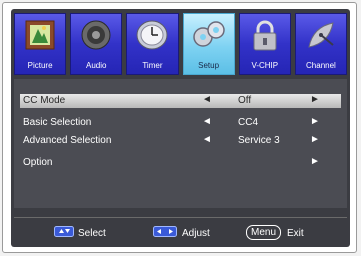 This screenshot has width=361, height=256. Describe the element at coordinates (44, 100) in the screenshot. I see `row-label: CC Mode` at that location.